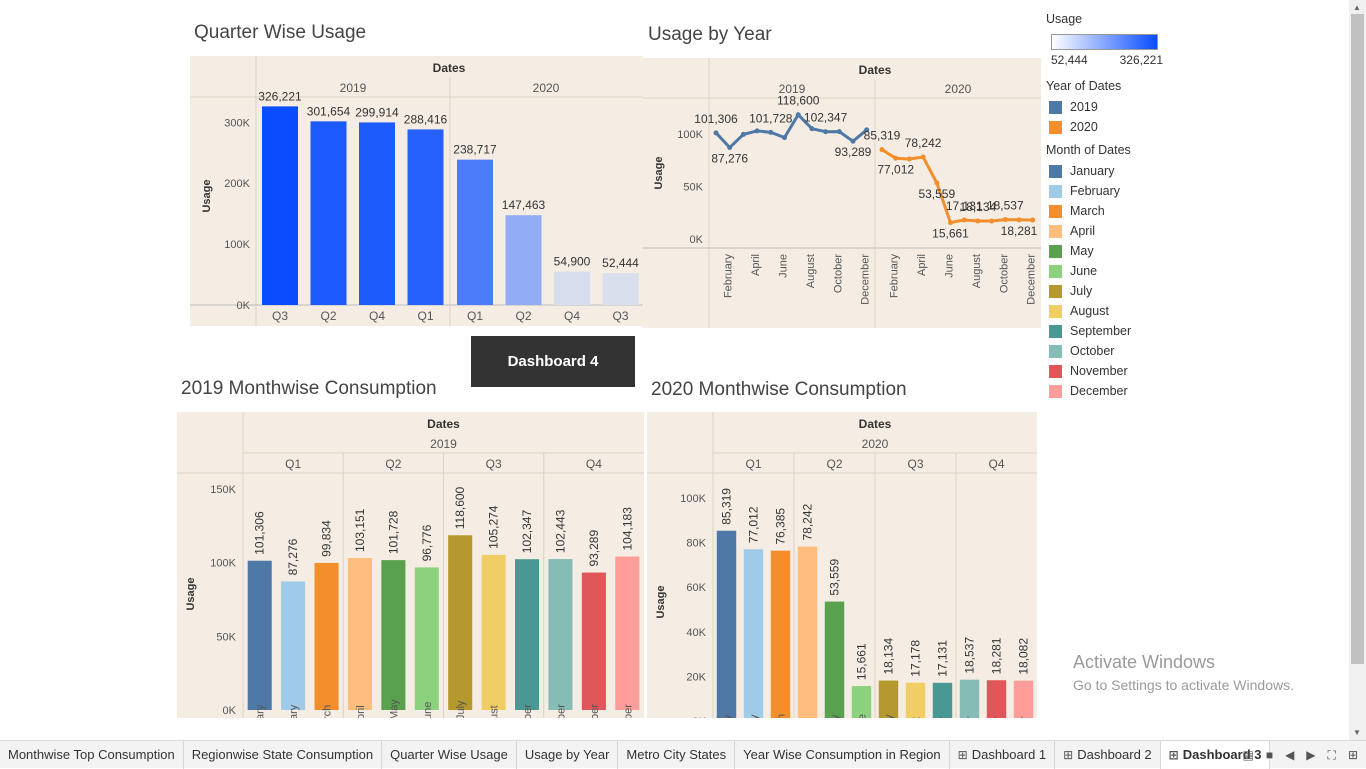 Image resolution: width=1366 pixels, height=769 pixels. I want to click on scroll-up-icon: ▲, so click(1357, 7).